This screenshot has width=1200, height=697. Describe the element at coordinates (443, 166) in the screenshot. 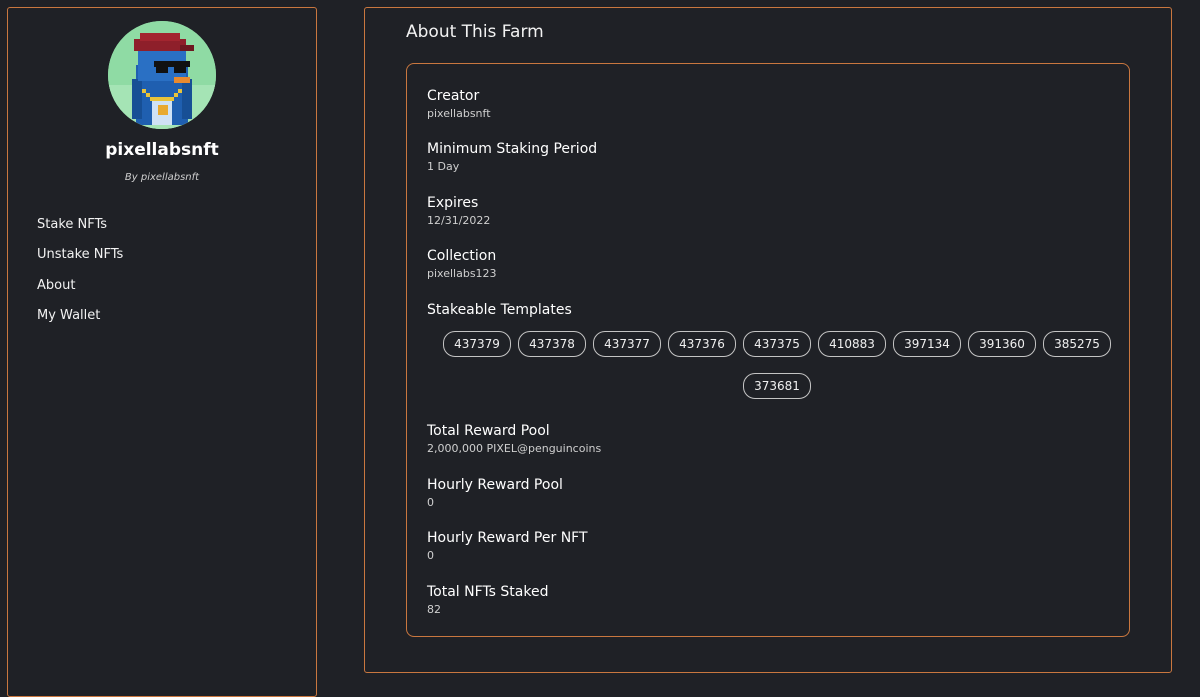

I see `min-staking-value: 1 Day` at that location.